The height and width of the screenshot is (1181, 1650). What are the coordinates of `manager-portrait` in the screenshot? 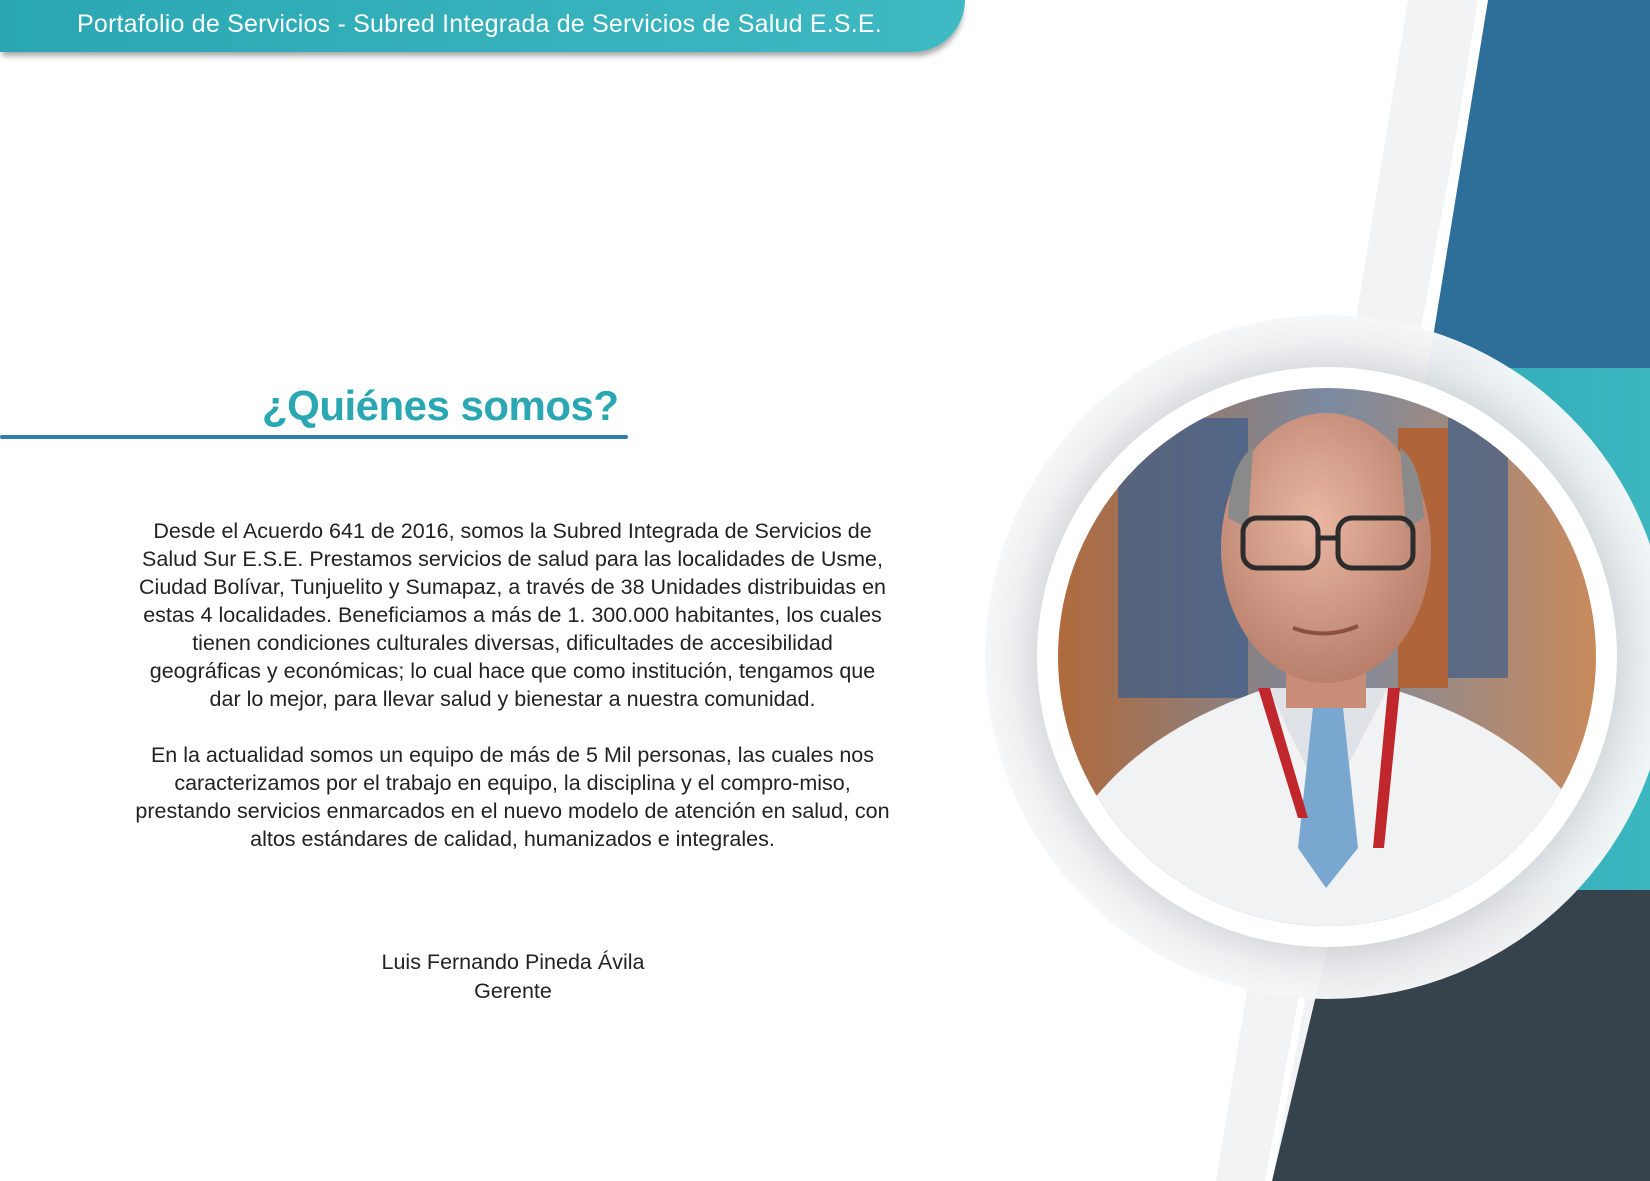 It's located at (1327, 657).